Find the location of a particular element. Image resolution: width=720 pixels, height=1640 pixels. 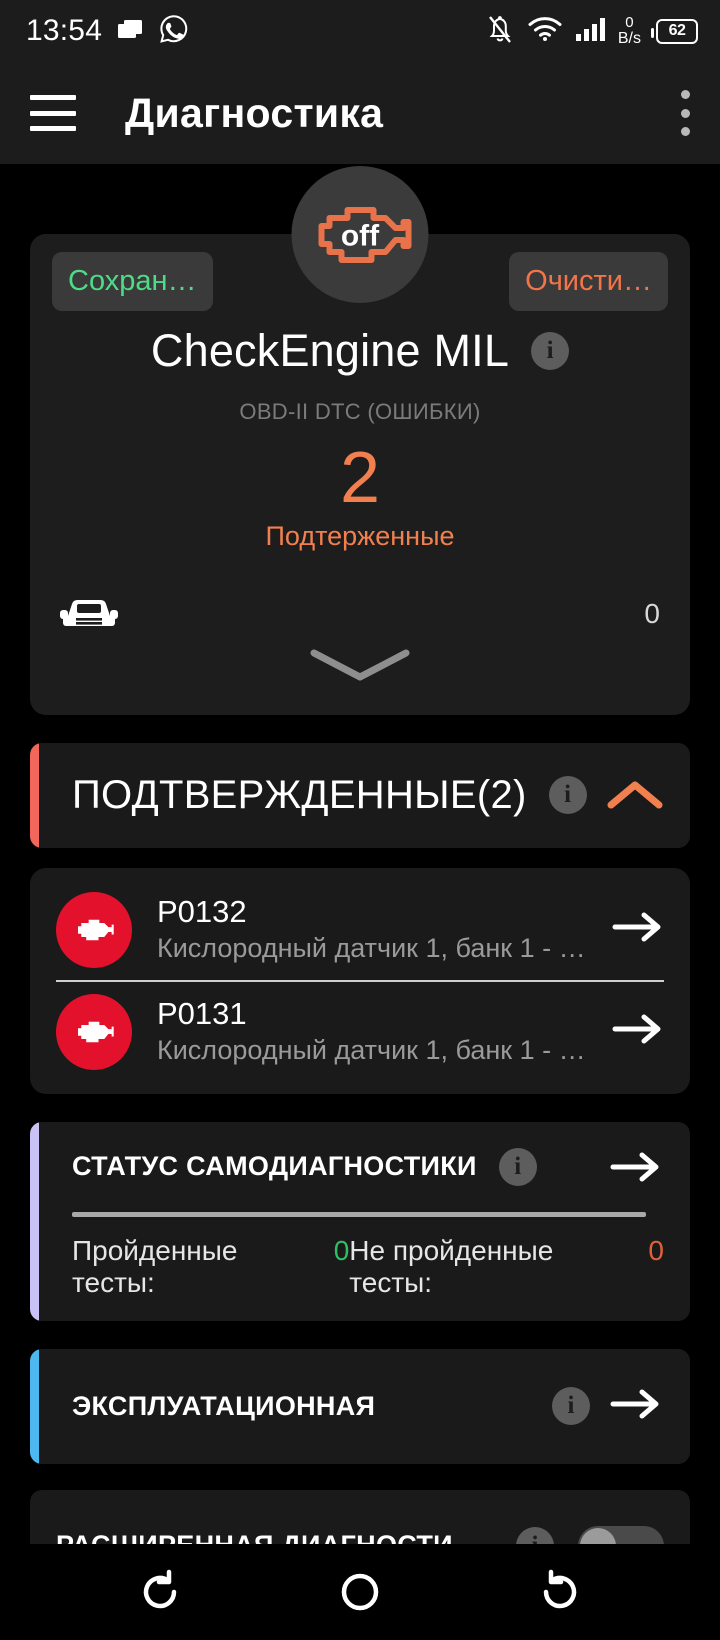

section-extended-tail: i is located at coordinates (579, 1534).